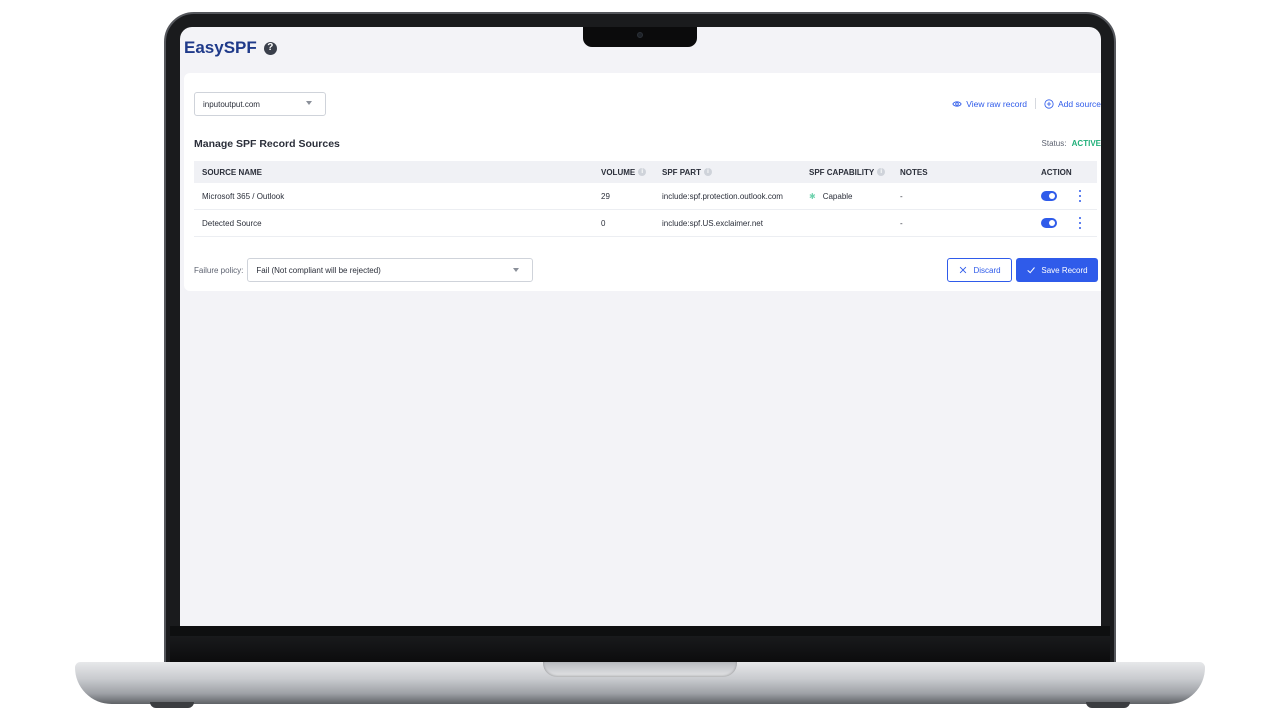 The height and width of the screenshot is (720, 1280). I want to click on add-source-link: Add source, so click(1072, 104).